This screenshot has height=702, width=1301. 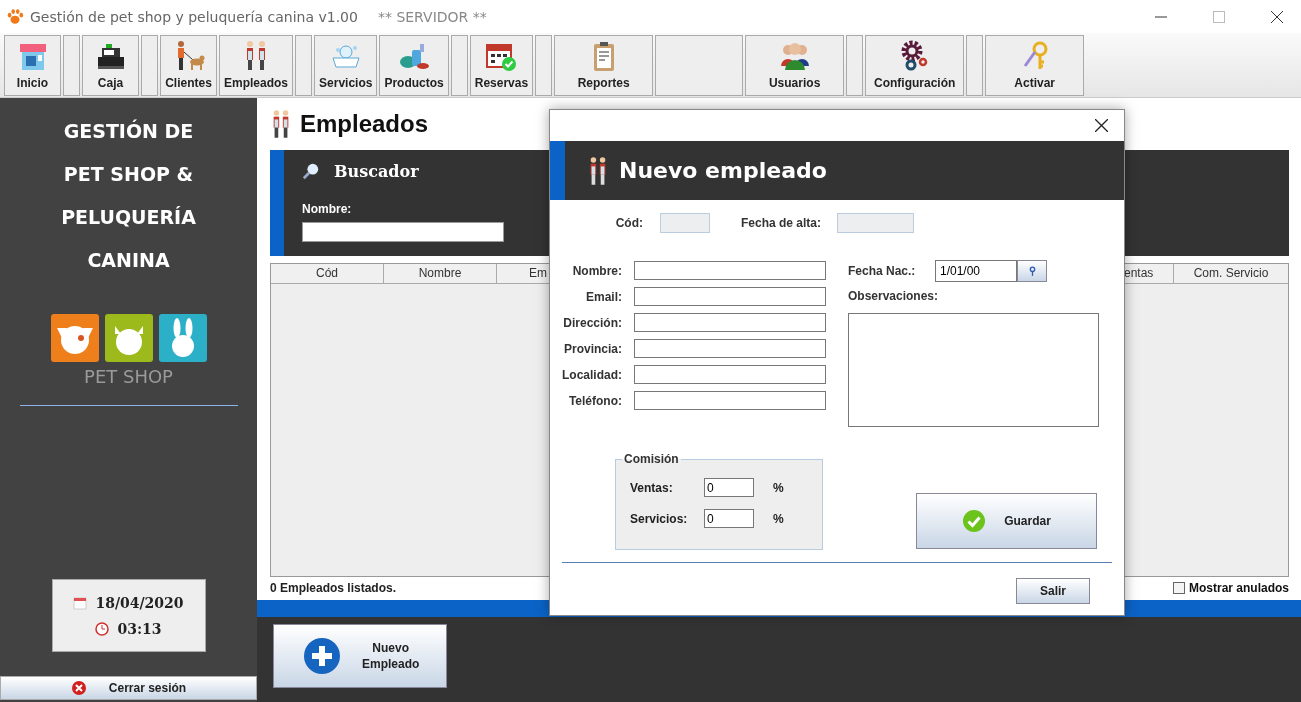 What do you see at coordinates (102, 628) in the screenshot?
I see `clock-icon` at bounding box center [102, 628].